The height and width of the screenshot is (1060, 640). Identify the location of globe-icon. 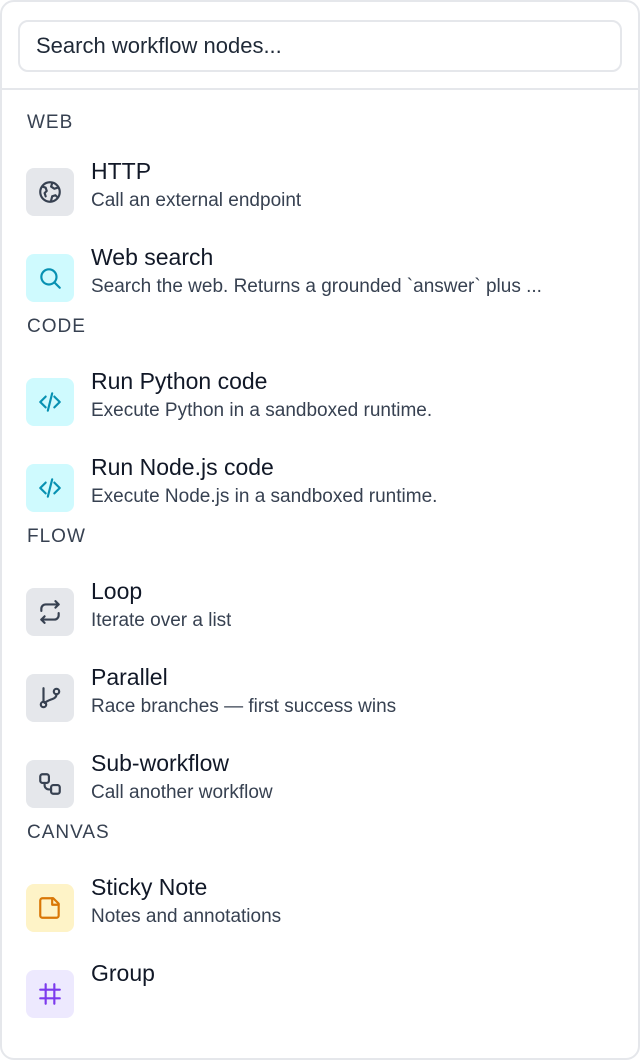
(50, 192).